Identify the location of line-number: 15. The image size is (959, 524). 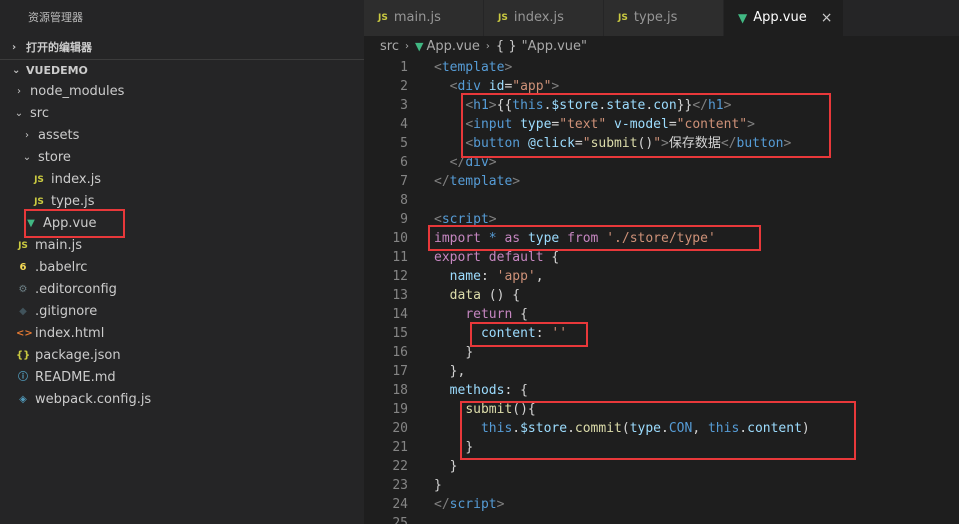
(400, 333).